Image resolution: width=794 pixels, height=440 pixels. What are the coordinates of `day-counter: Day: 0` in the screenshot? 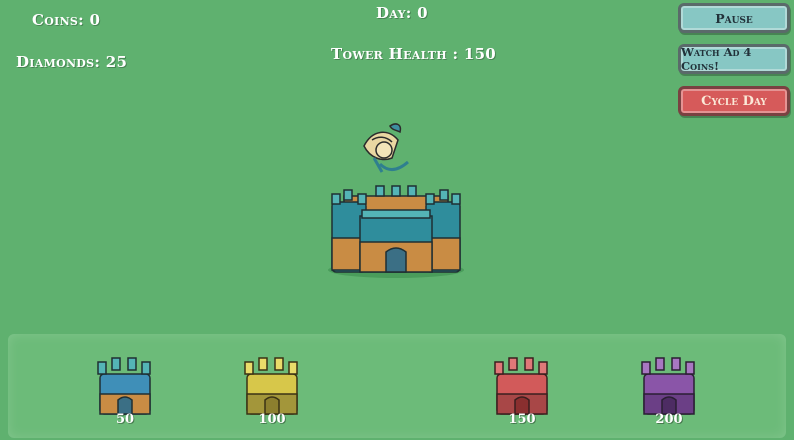 It's located at (402, 13).